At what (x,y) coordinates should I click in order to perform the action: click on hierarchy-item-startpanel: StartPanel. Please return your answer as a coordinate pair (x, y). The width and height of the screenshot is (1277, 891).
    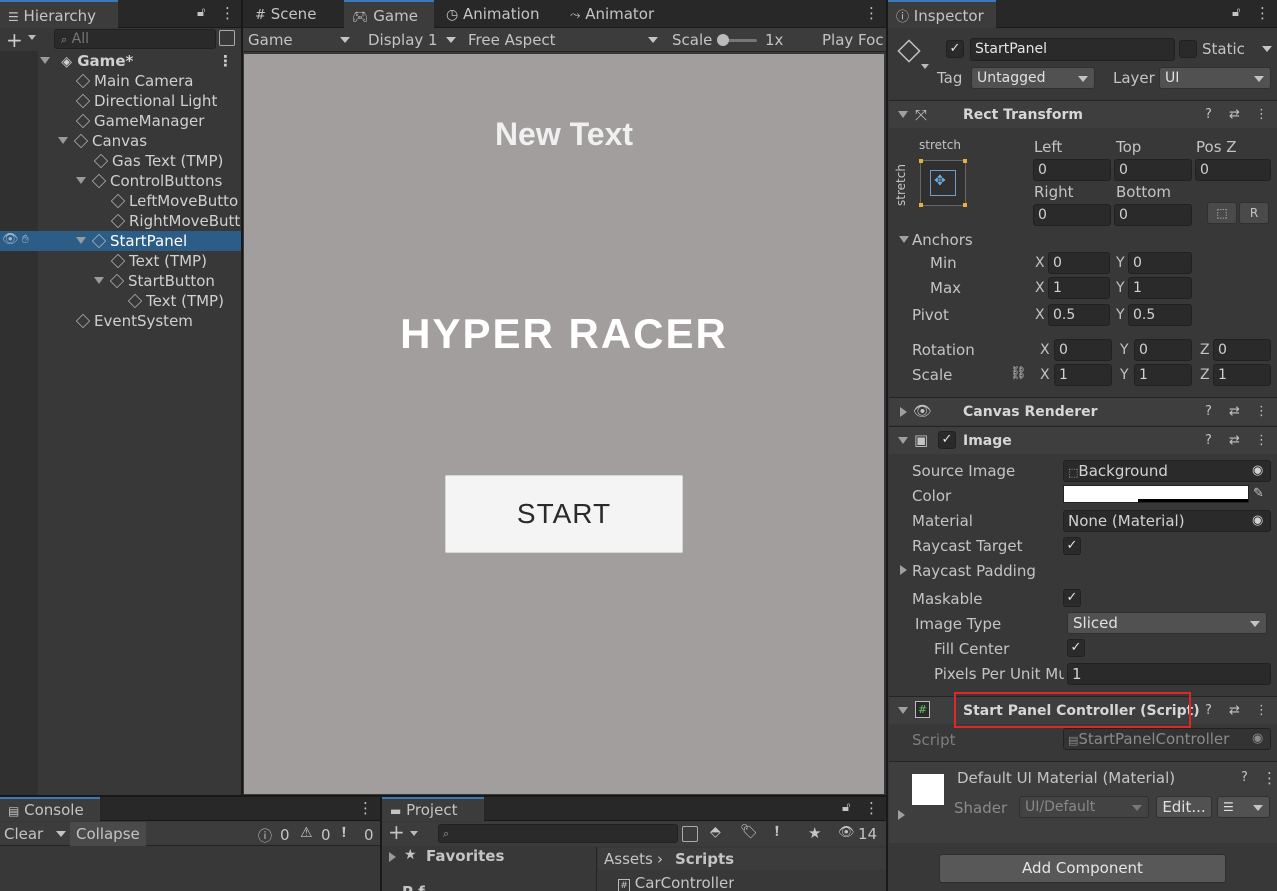
    Looking at the image, I should click on (131, 241).